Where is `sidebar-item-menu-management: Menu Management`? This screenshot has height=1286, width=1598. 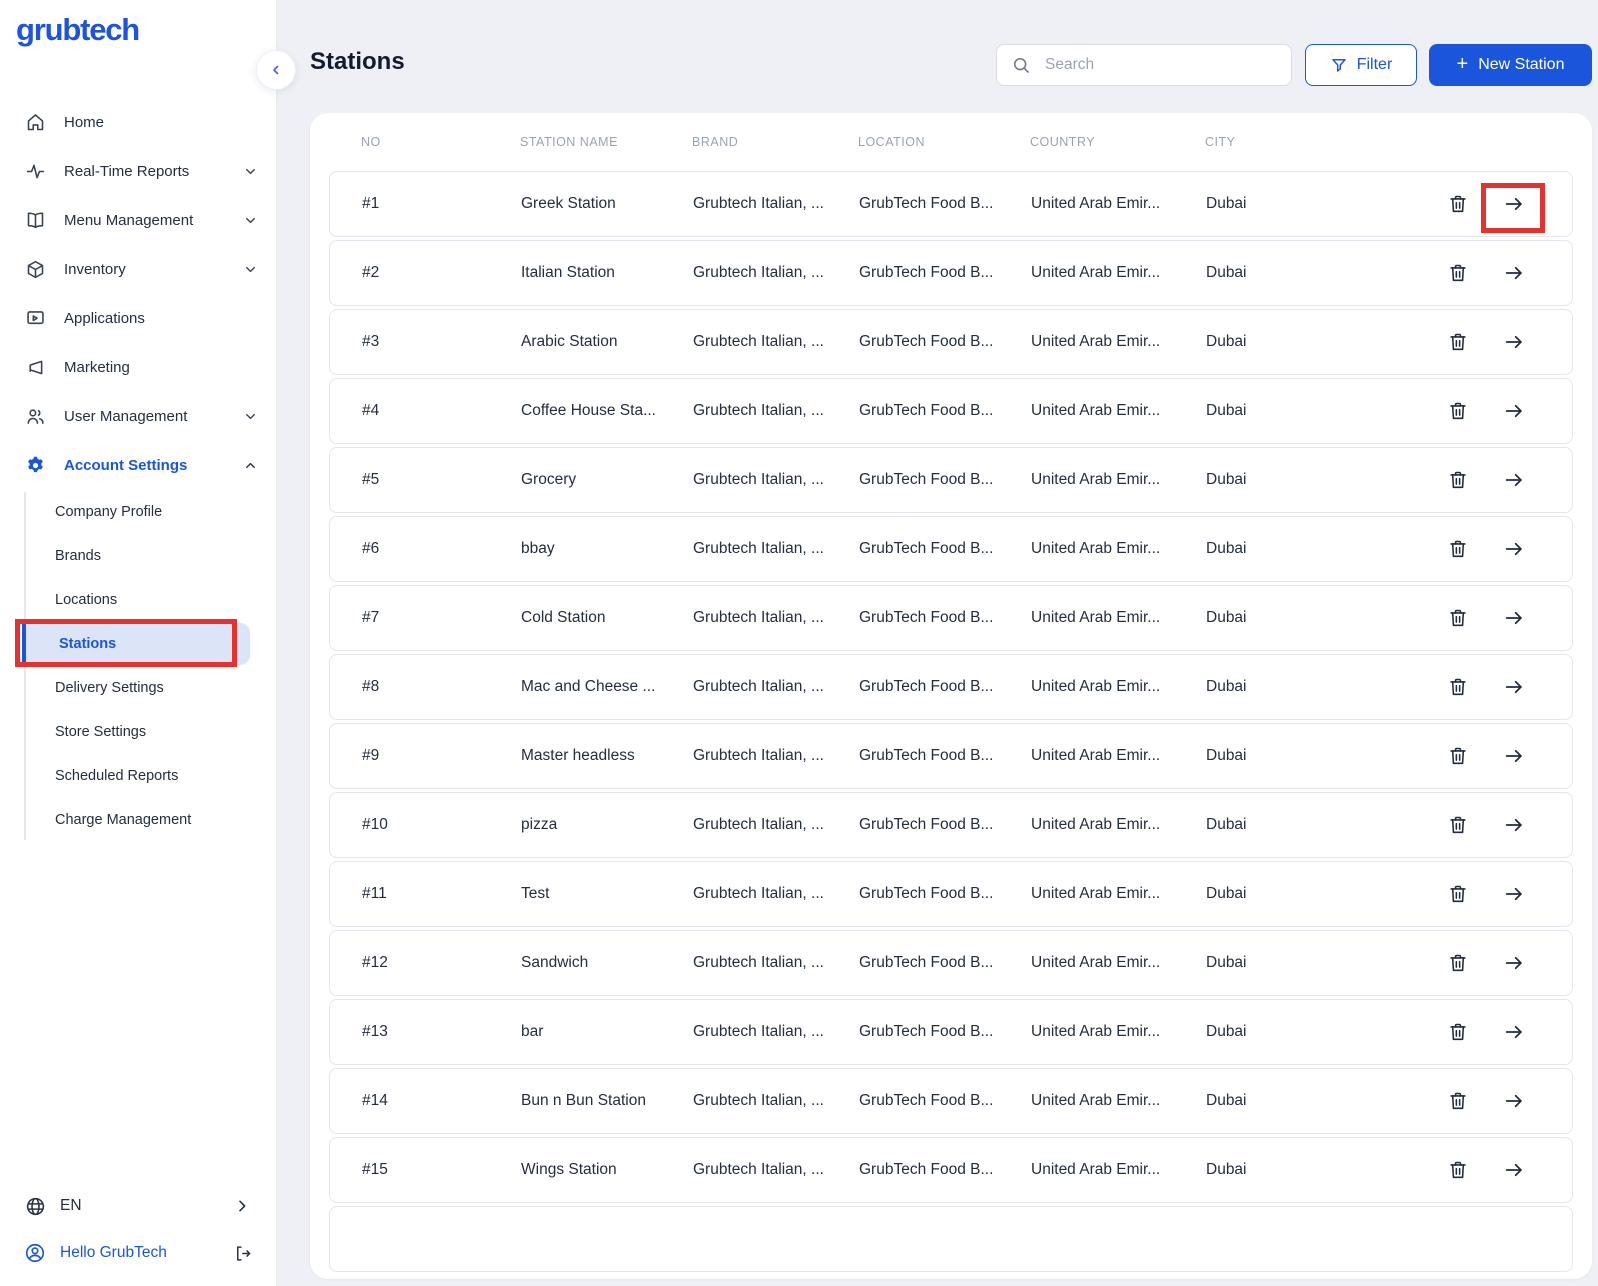
sidebar-item-menu-management: Menu Management is located at coordinates (138, 220).